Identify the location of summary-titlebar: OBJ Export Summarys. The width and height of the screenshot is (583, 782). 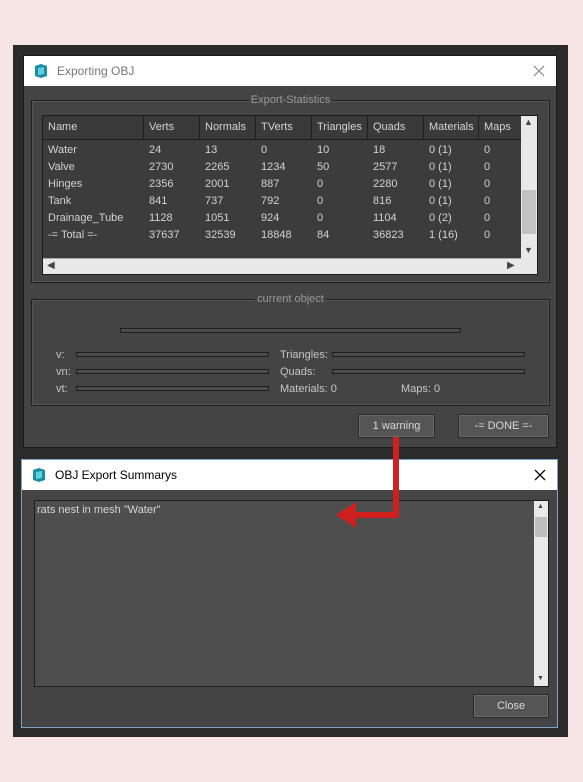
(289, 475).